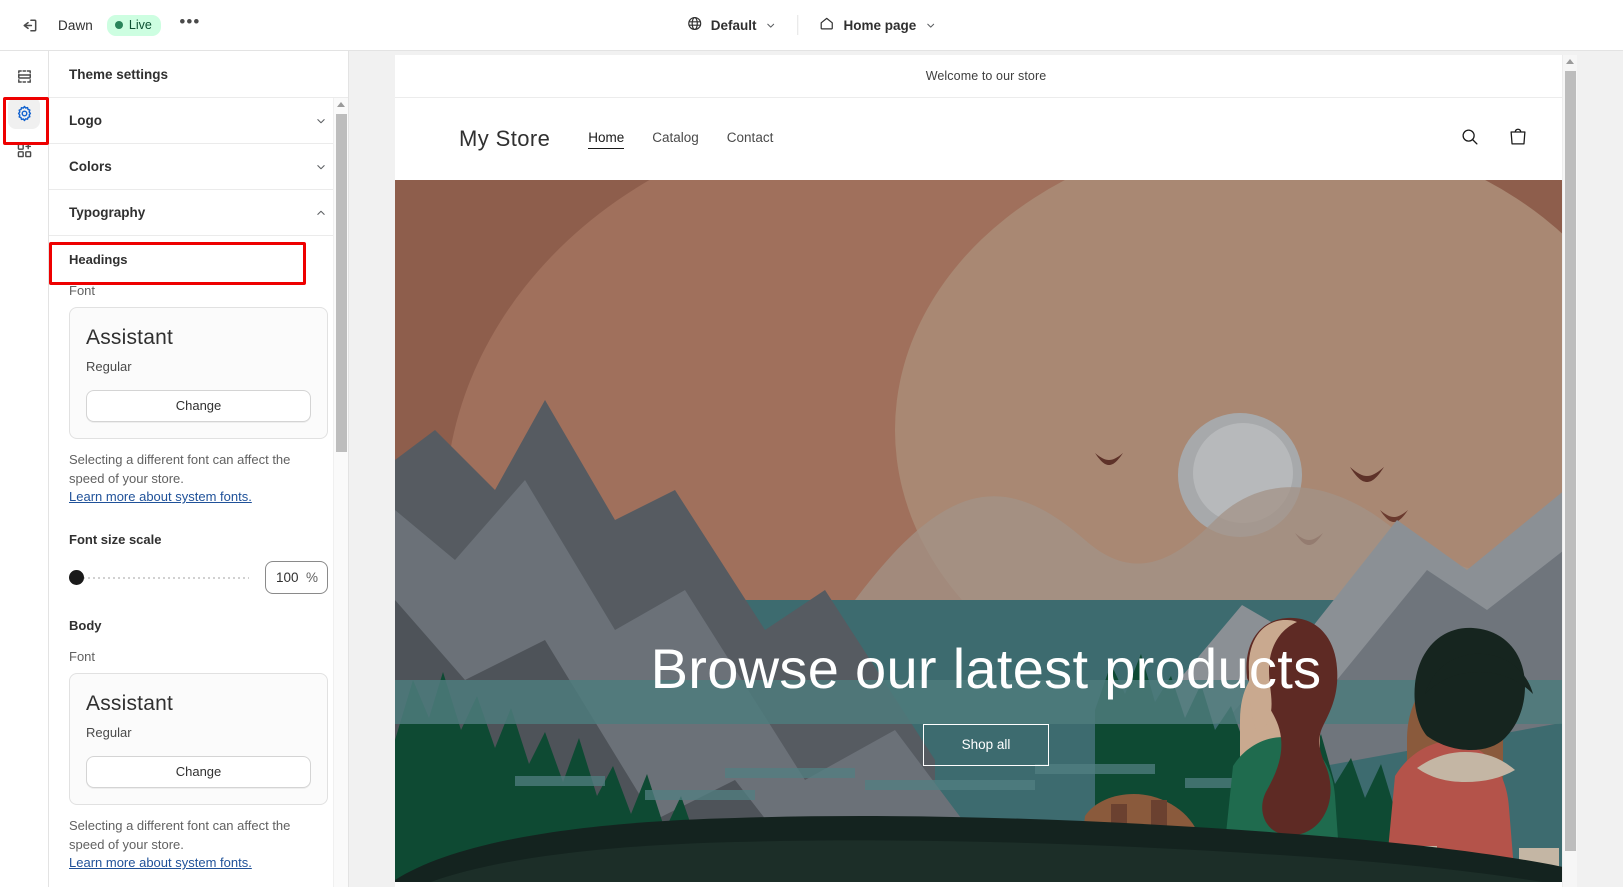  Describe the element at coordinates (750, 139) in the screenshot. I see `nav-link-contact: Contact` at that location.